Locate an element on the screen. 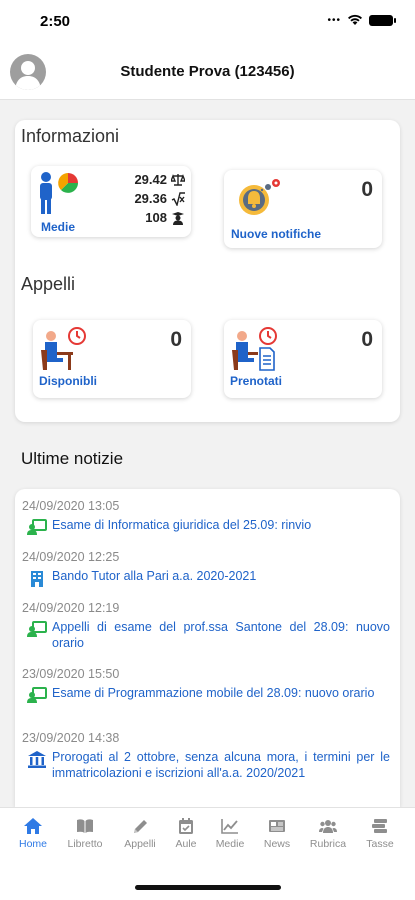 Image resolution: width=415 pixels, height=900 pixels. prenotati-label: Prenotati is located at coordinates (256, 381).